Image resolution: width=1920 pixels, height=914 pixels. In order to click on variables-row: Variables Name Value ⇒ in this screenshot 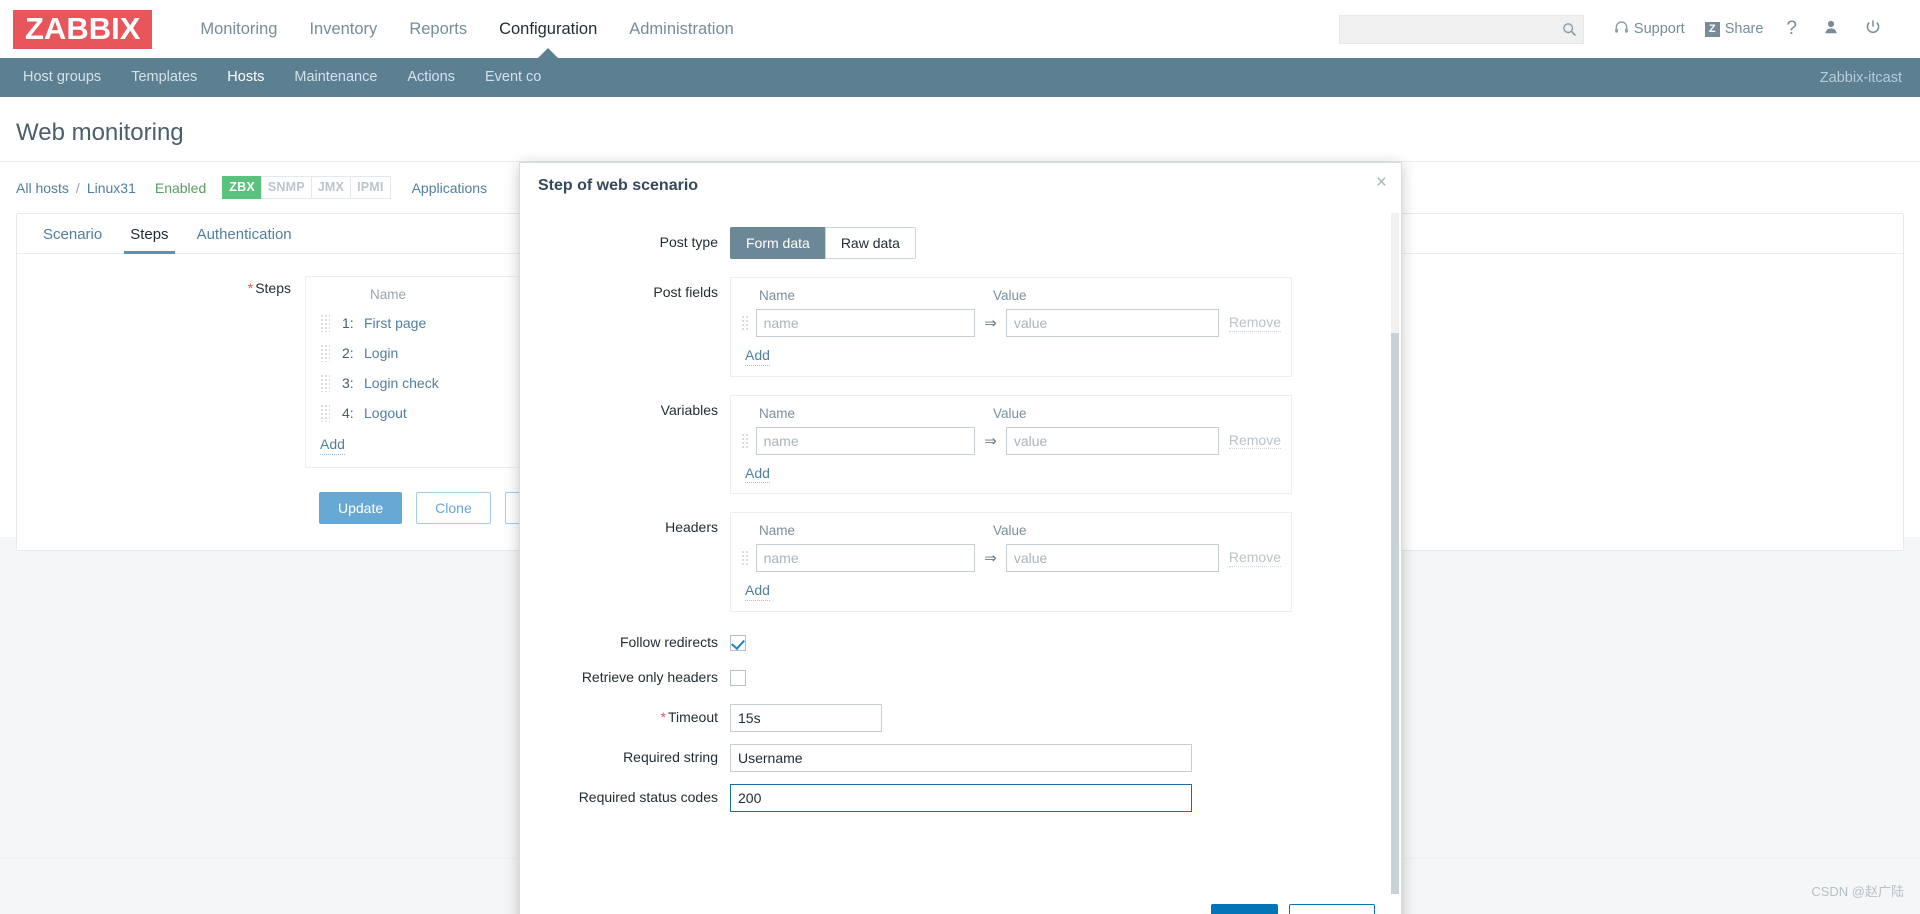, I will do `click(947, 444)`.